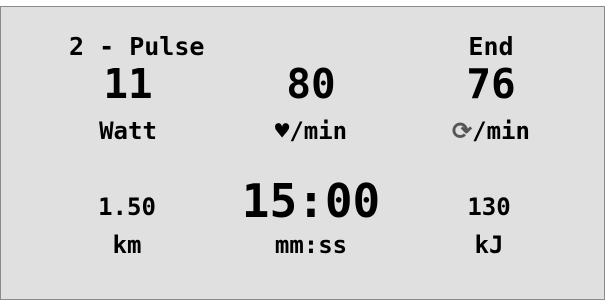 This screenshot has height=304, width=609. I want to click on distance-value: 1.50, so click(127, 207).